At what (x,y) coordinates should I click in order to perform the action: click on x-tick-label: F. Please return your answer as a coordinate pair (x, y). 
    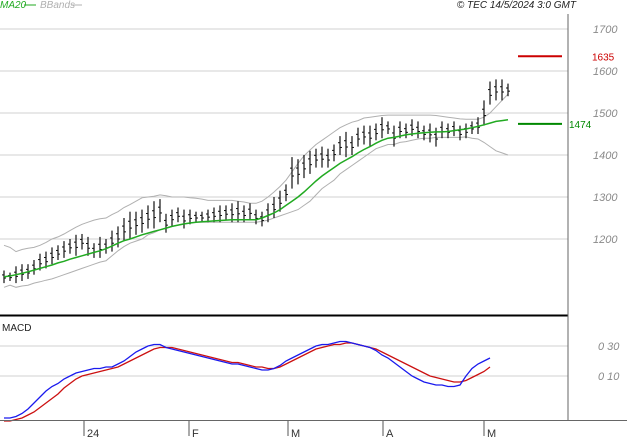
    Looking at the image, I should click on (195, 434).